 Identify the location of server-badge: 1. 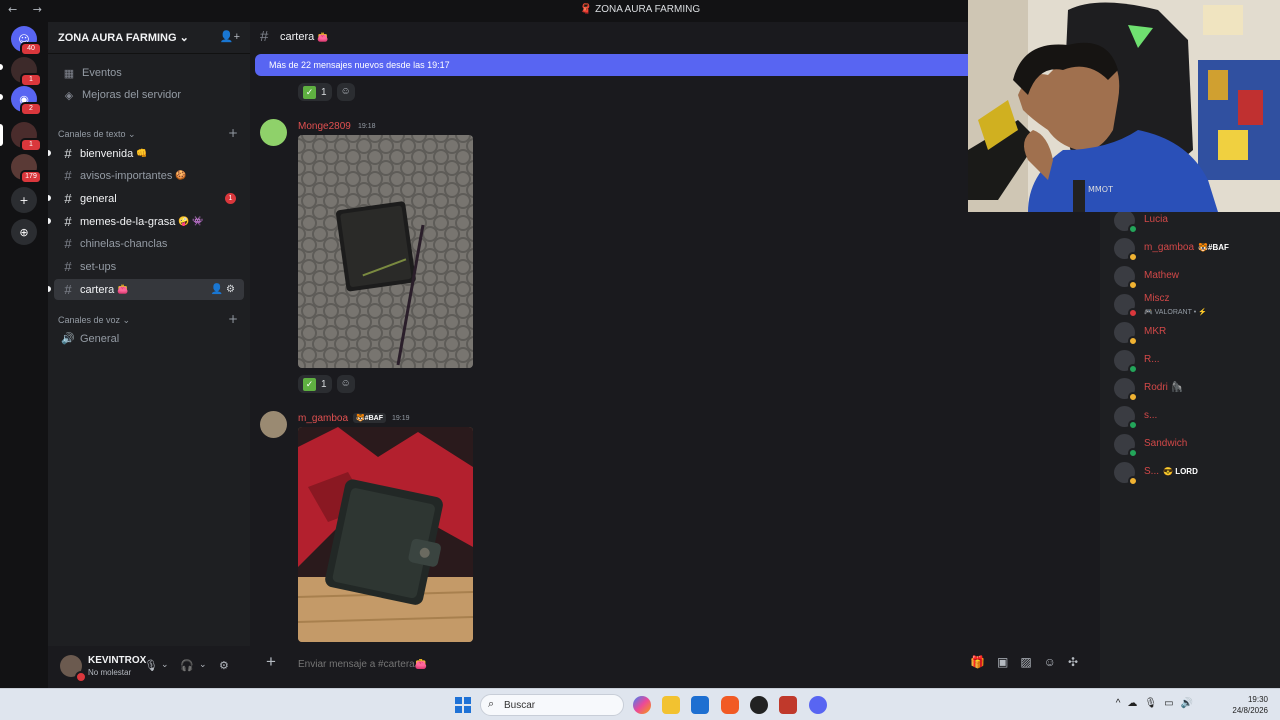
(31, 145).